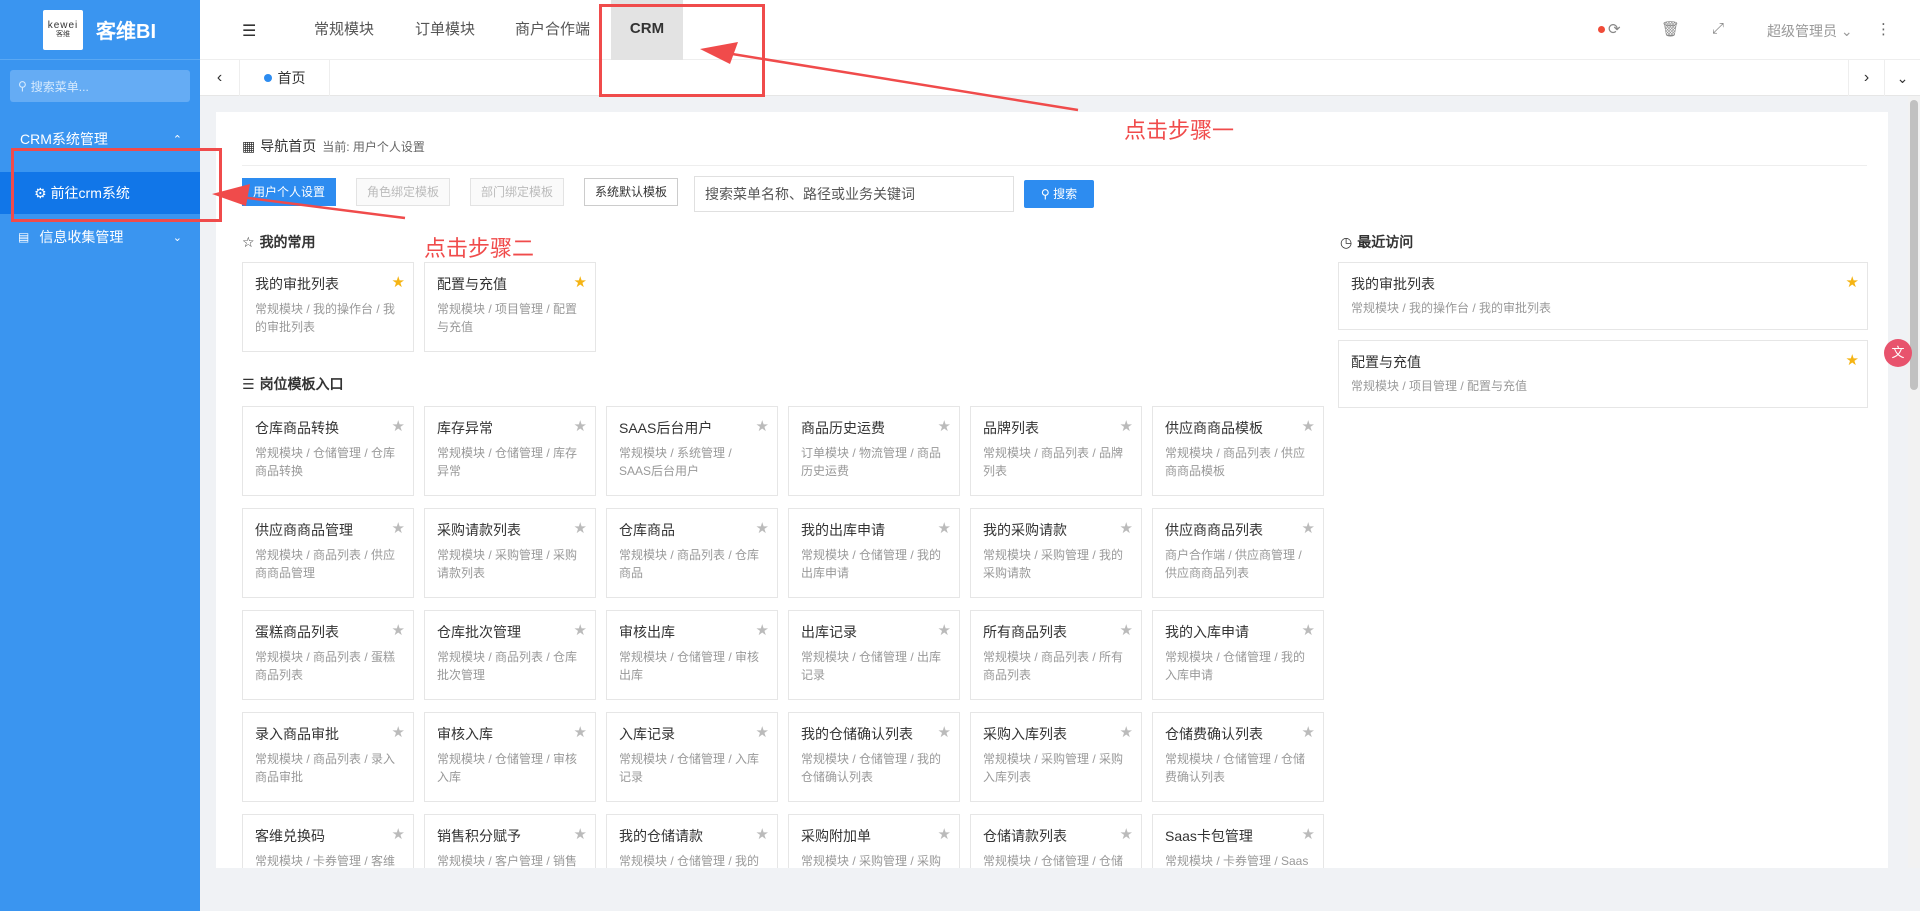 The image size is (1920, 911). What do you see at coordinates (510, 841) in the screenshot?
I see `menu-card: 销售积分赋予常规模块 / 客户管理 / 销售积分赋予 ★` at bounding box center [510, 841].